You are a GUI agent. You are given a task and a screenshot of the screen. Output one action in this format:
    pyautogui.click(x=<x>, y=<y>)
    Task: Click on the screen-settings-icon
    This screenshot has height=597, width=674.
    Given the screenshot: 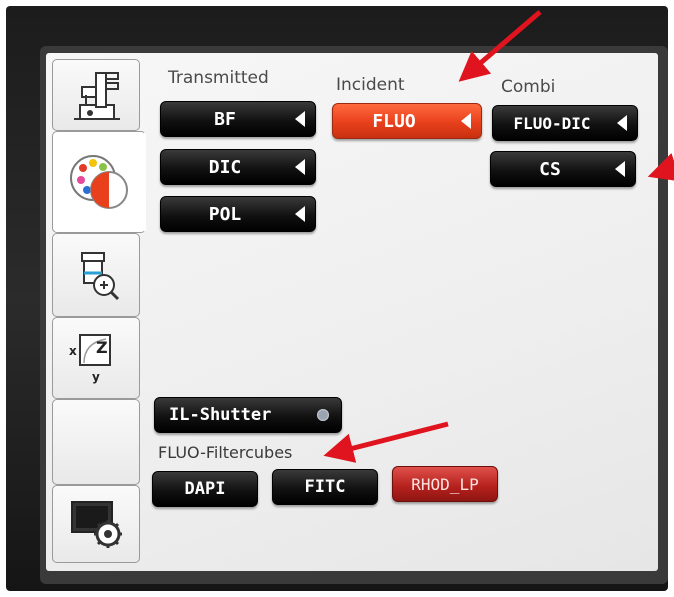 What is the action you would take?
    pyautogui.click(x=96, y=524)
    